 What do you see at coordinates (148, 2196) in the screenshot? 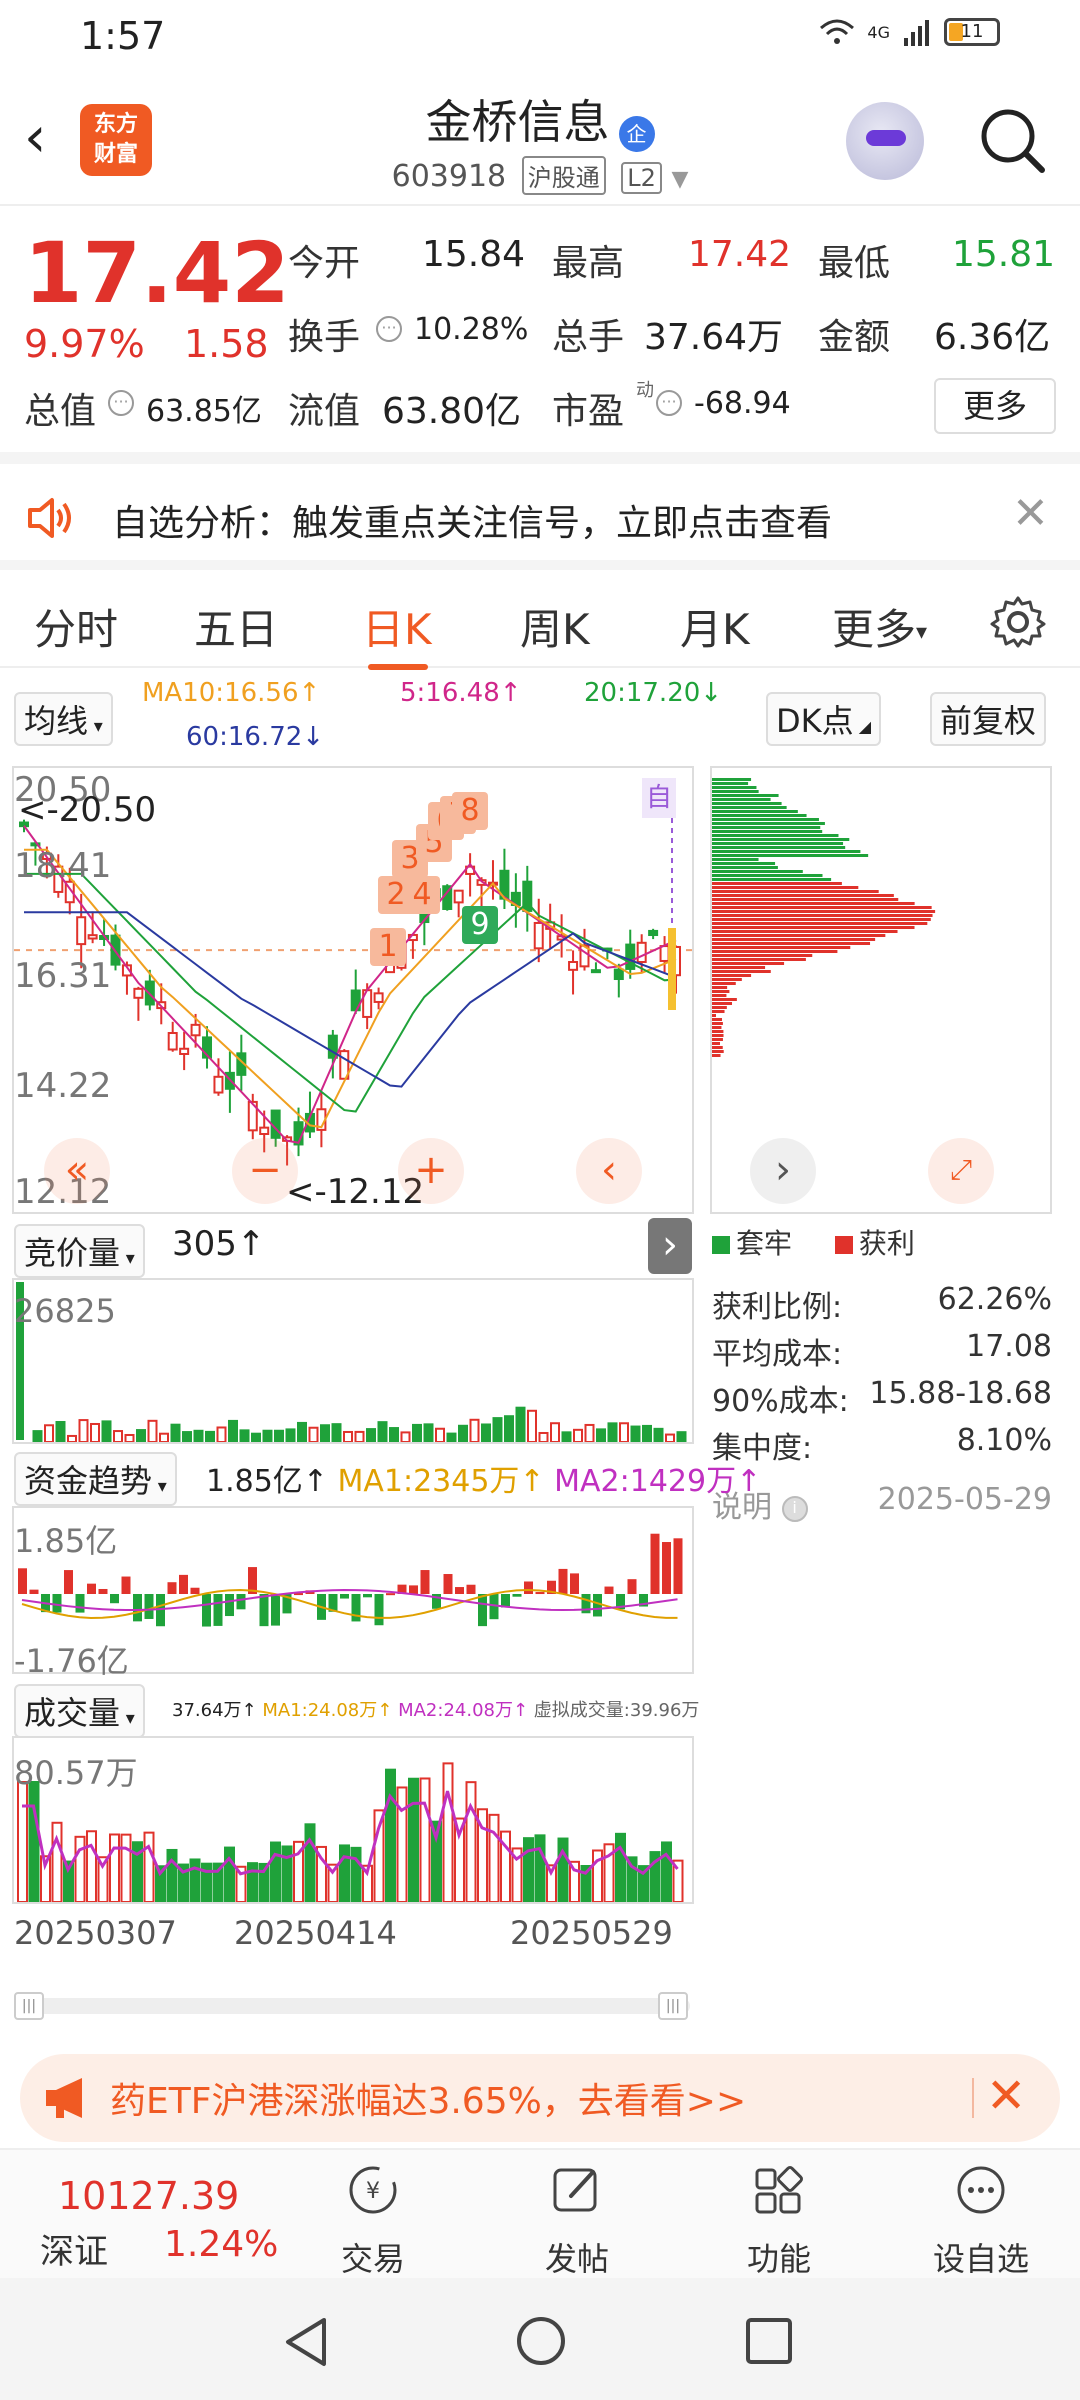
I see `index-value: 10127.39` at bounding box center [148, 2196].